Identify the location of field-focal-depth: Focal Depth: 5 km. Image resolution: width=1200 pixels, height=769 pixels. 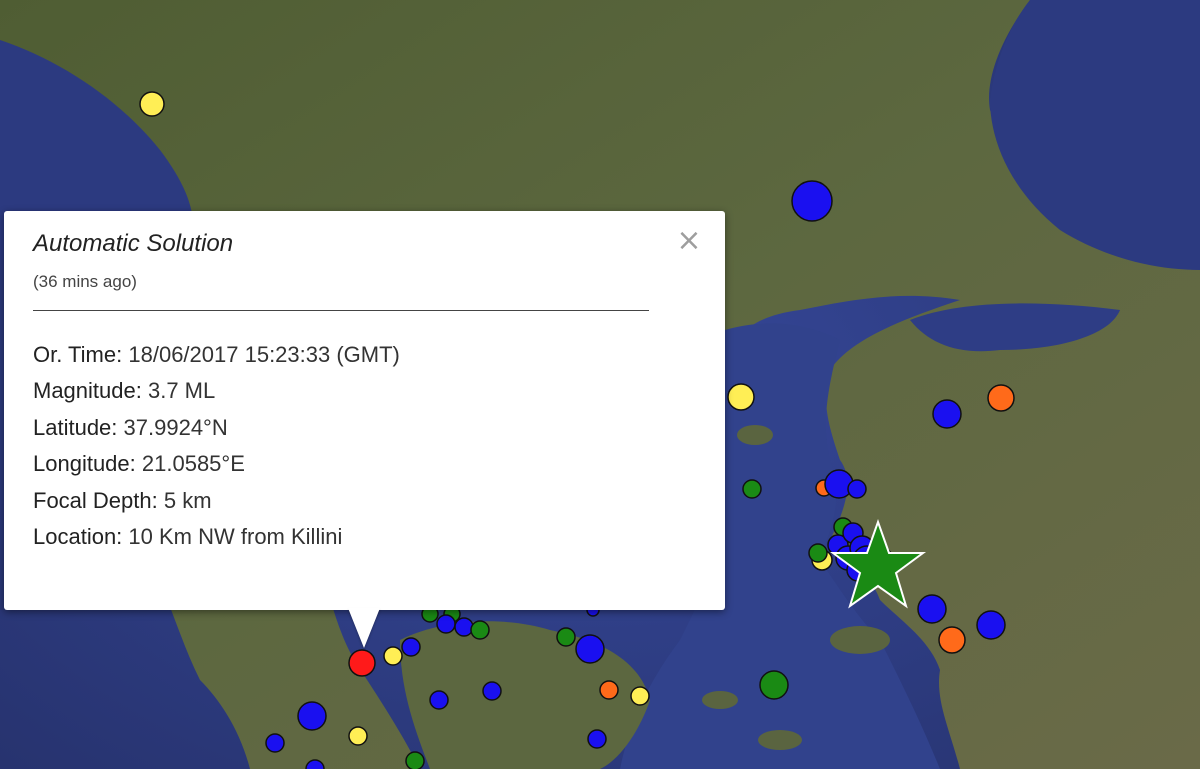
(364, 501).